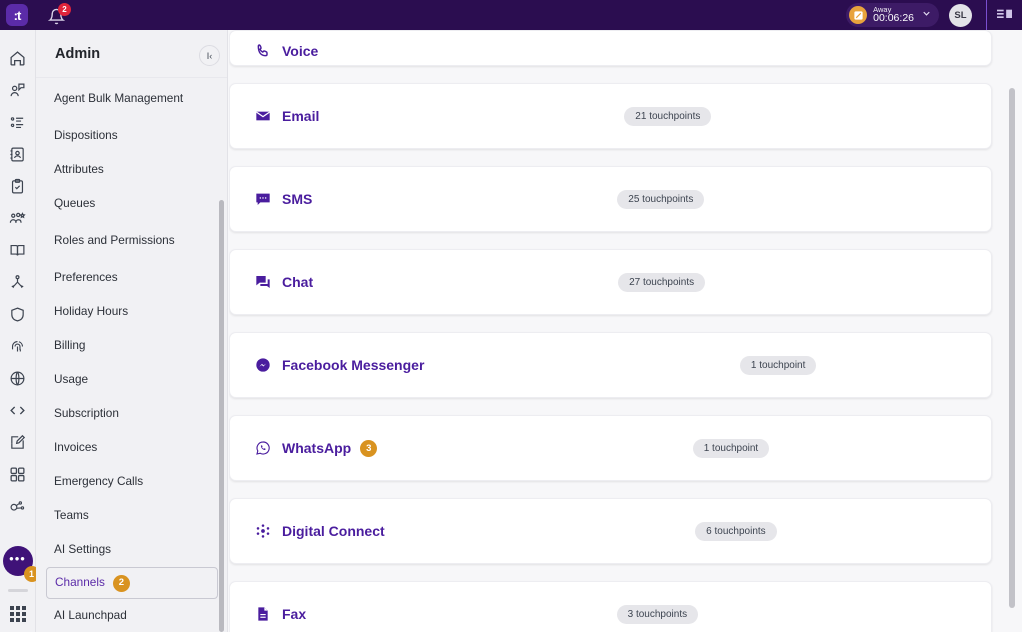 The image size is (1022, 632). Describe the element at coordinates (70, 345) in the screenshot. I see `sidebar-item-label: Billing` at that location.